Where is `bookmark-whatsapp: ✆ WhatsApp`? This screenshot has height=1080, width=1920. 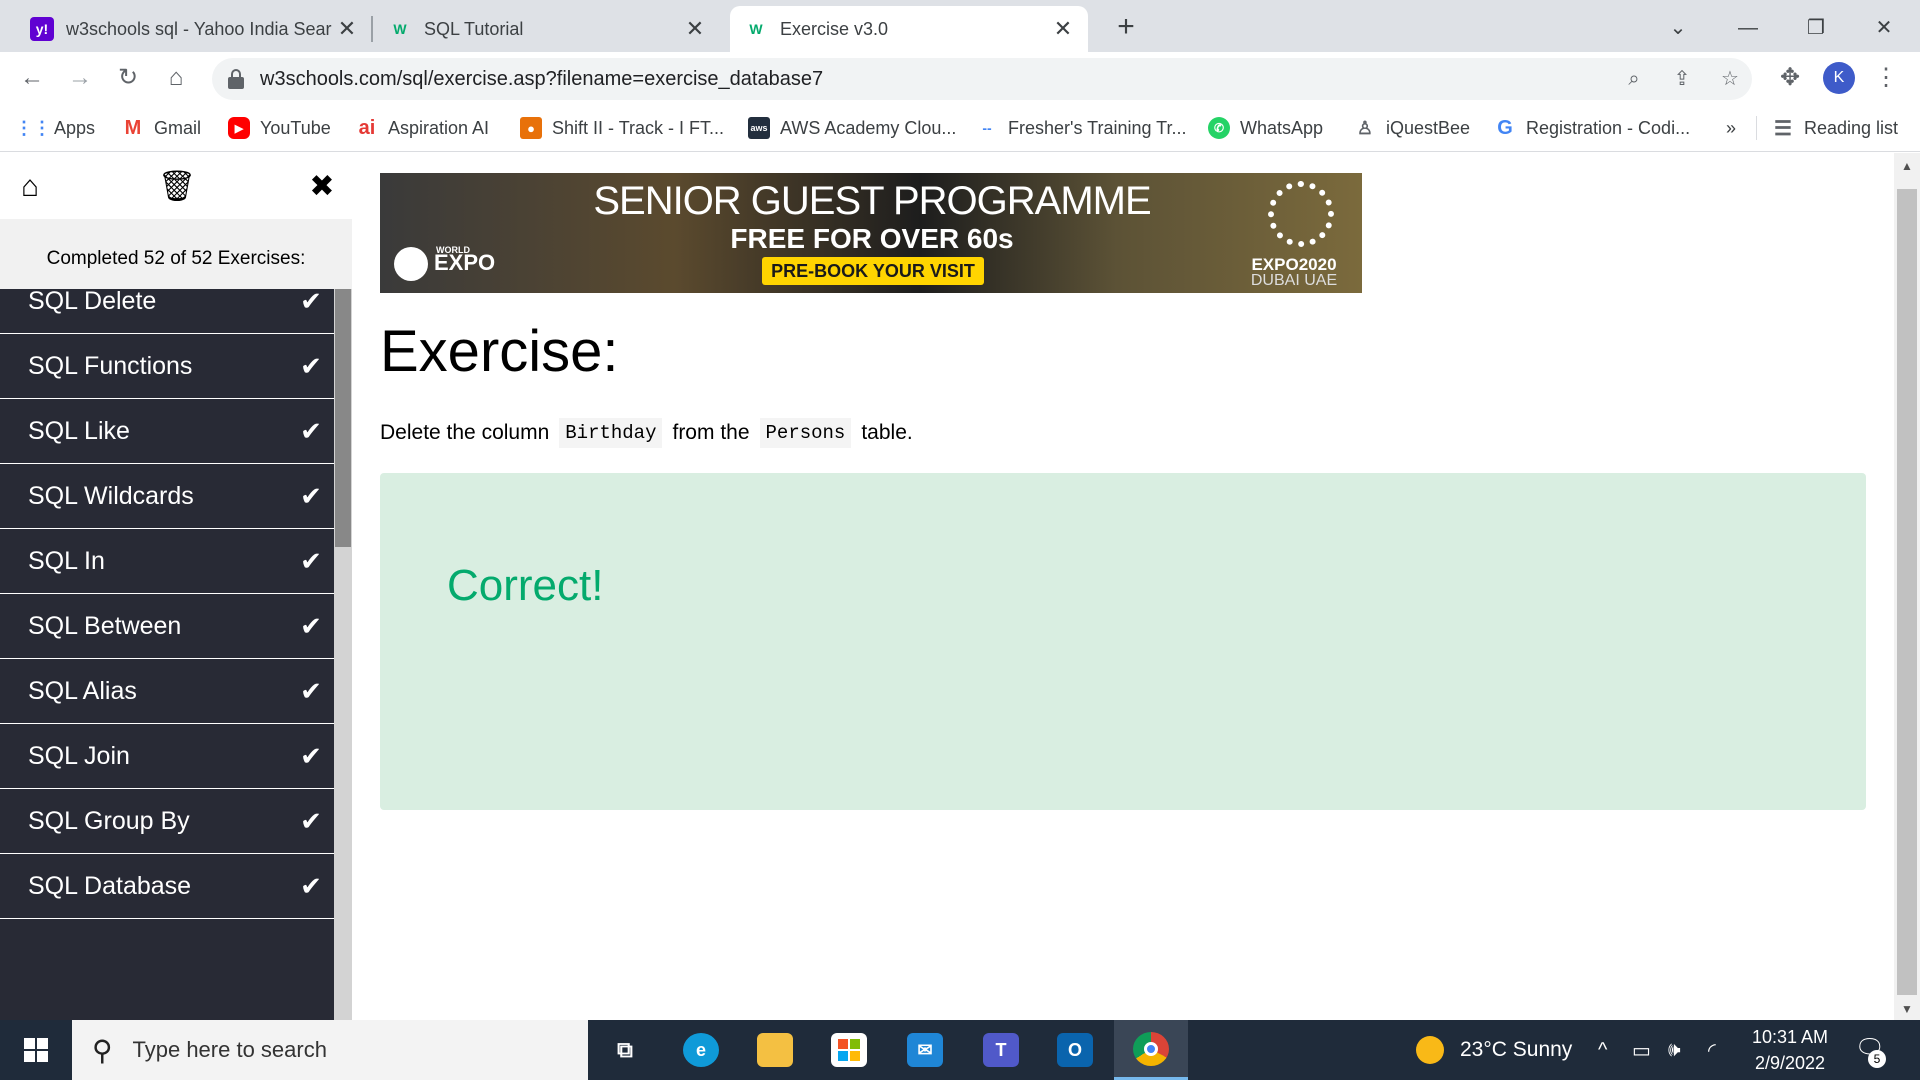
bookmark-whatsapp: ✆ WhatsApp is located at coordinates (1265, 128).